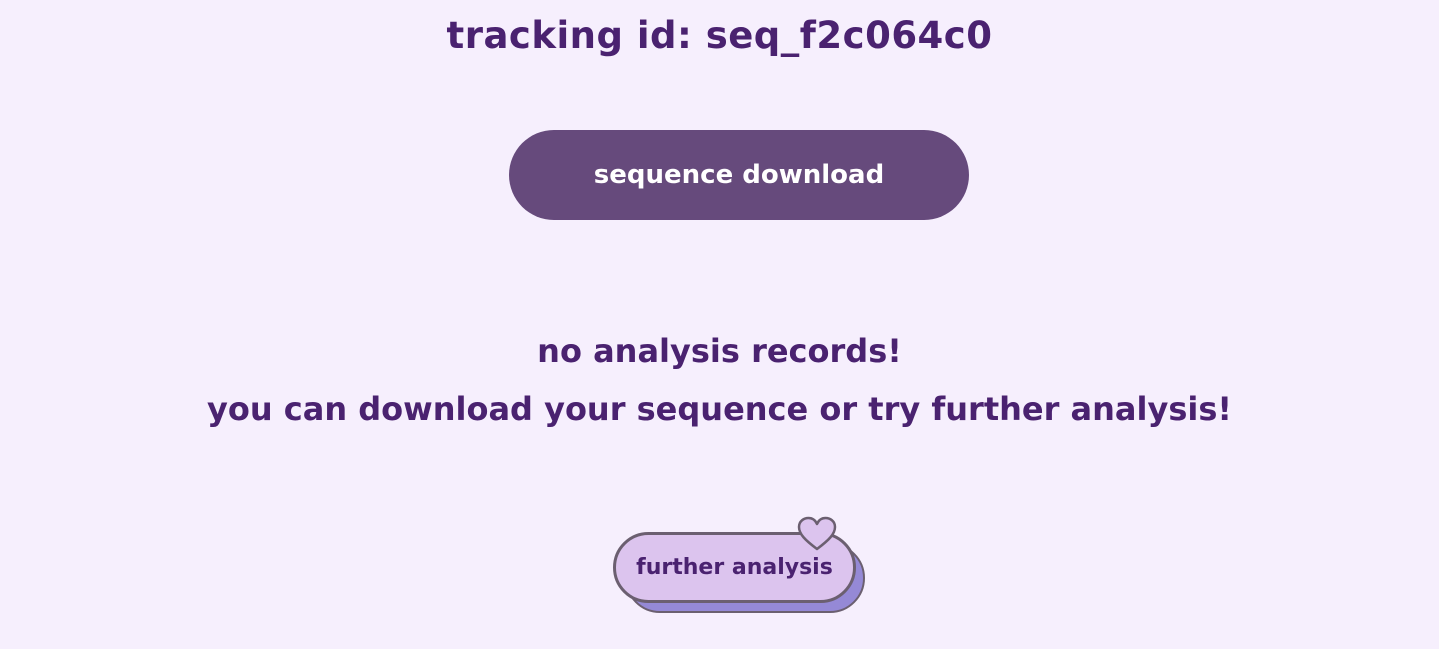 The height and width of the screenshot is (649, 1439). Describe the element at coordinates (719, 351) in the screenshot. I see `no-records-message: no analysis records!` at that location.